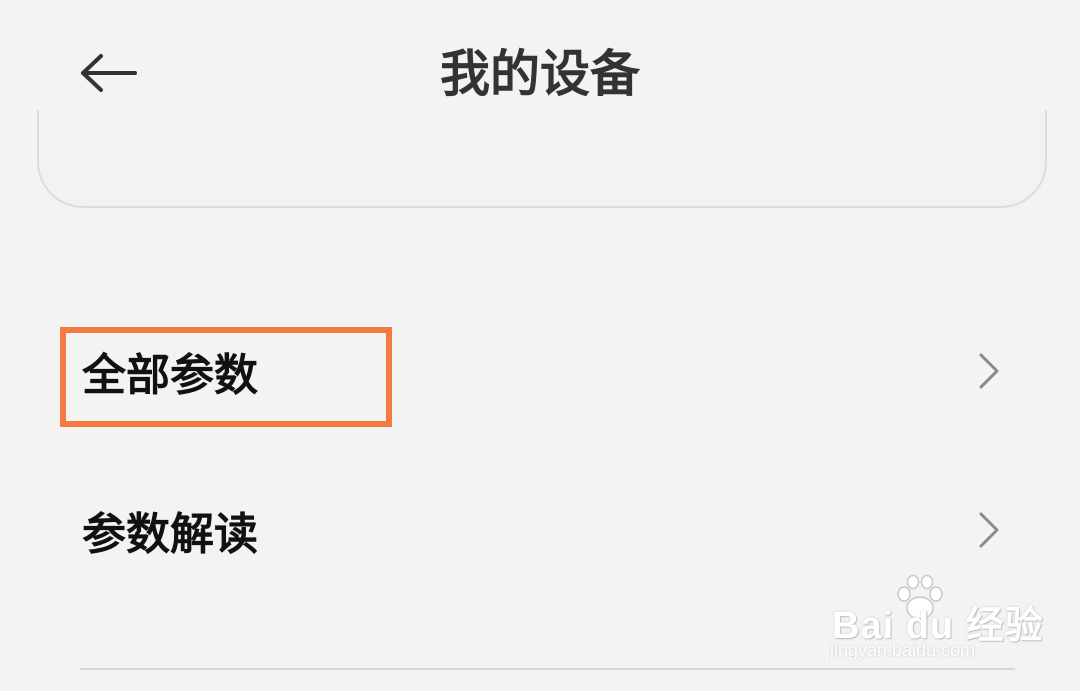  I want to click on watermark-brand: Bai du 经验, so click(938, 626).